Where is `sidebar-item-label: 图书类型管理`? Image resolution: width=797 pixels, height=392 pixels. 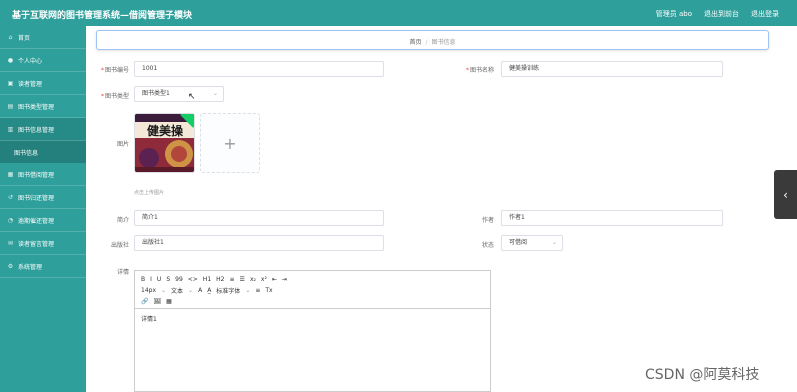
sidebar-item-label: 图书类型管理 is located at coordinates (36, 107).